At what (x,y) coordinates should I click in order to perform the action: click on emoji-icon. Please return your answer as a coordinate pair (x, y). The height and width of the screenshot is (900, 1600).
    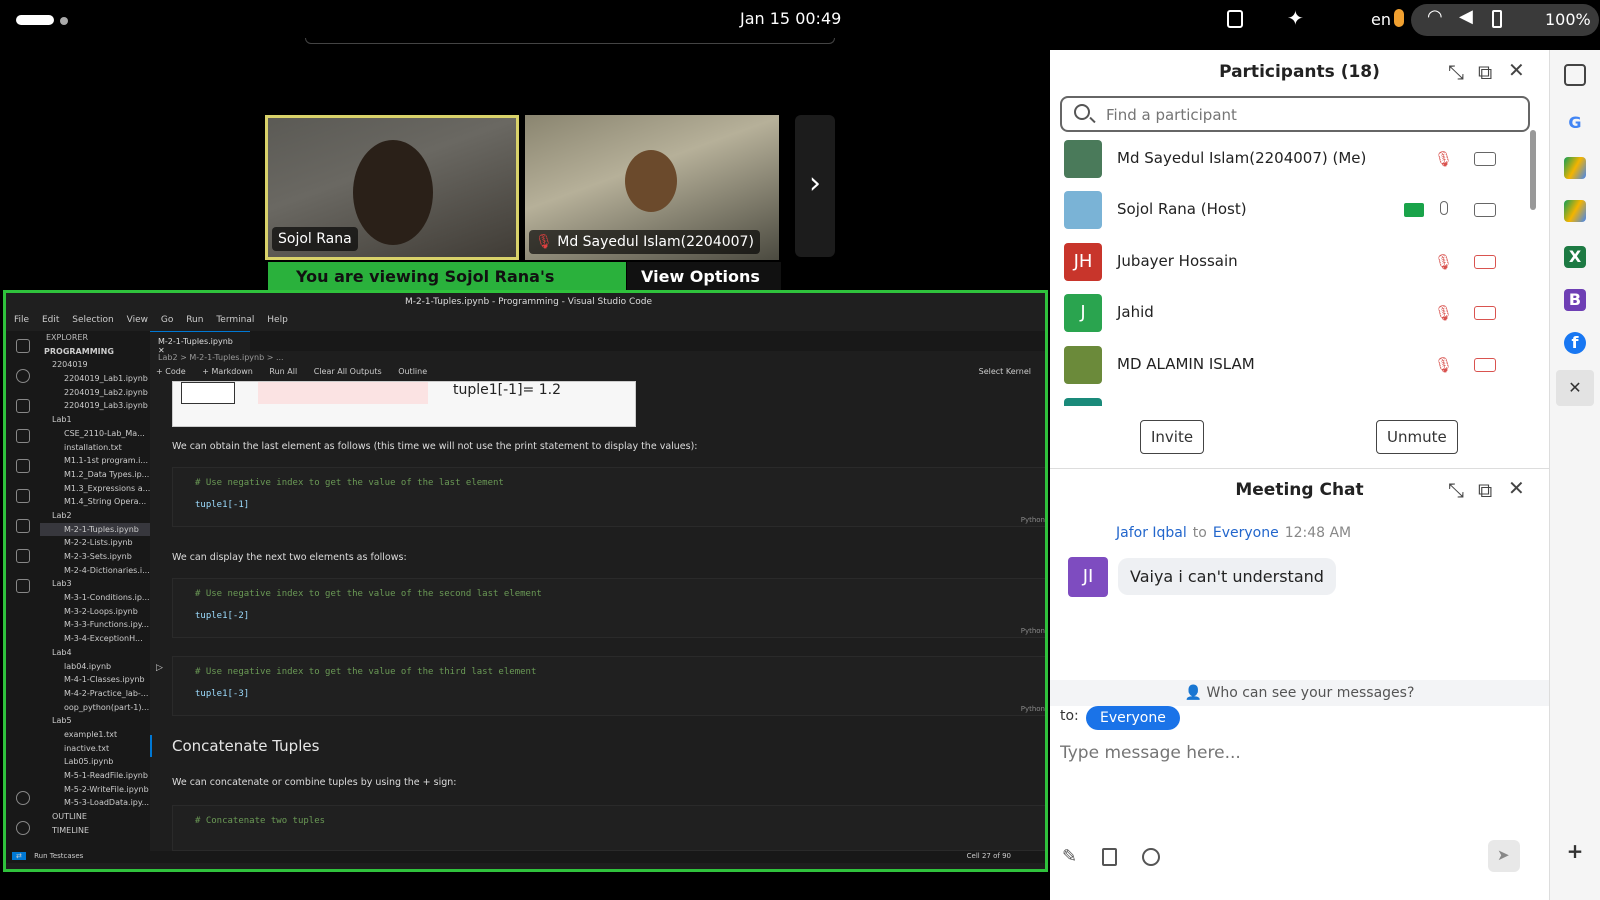
    Looking at the image, I should click on (1151, 857).